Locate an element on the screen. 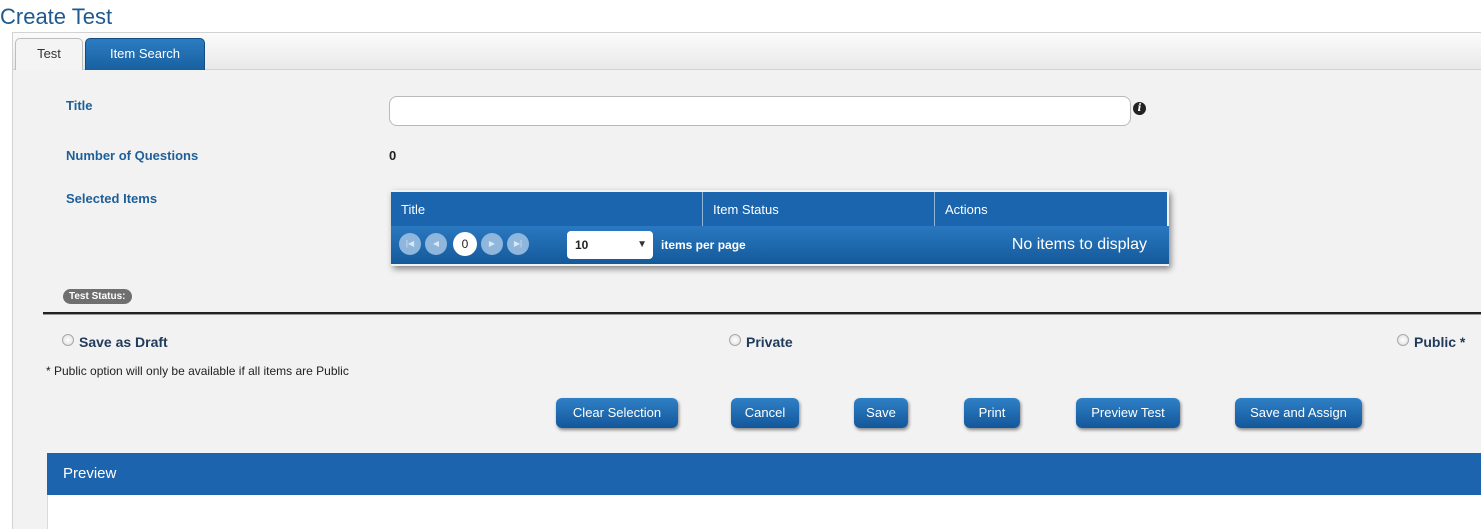  number-of-questions-label: Number of Questions is located at coordinates (132, 155).